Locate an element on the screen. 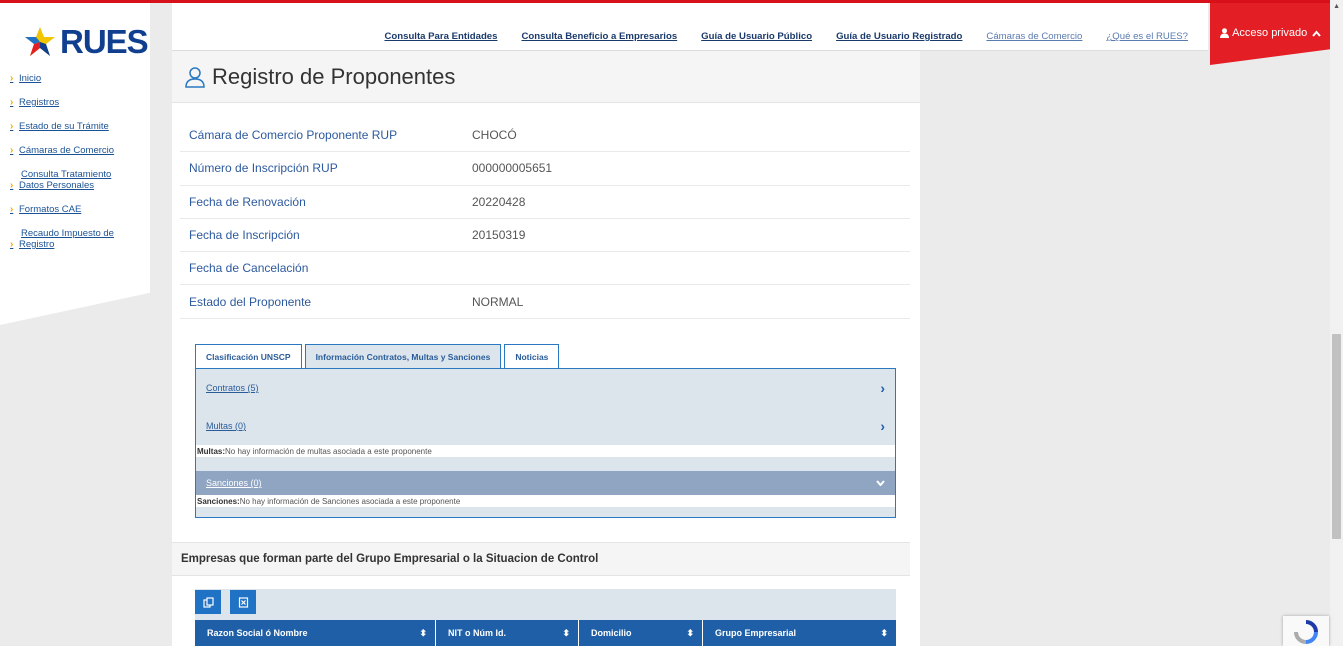  detail-label: Fecha de Renovación is located at coordinates (247, 201).